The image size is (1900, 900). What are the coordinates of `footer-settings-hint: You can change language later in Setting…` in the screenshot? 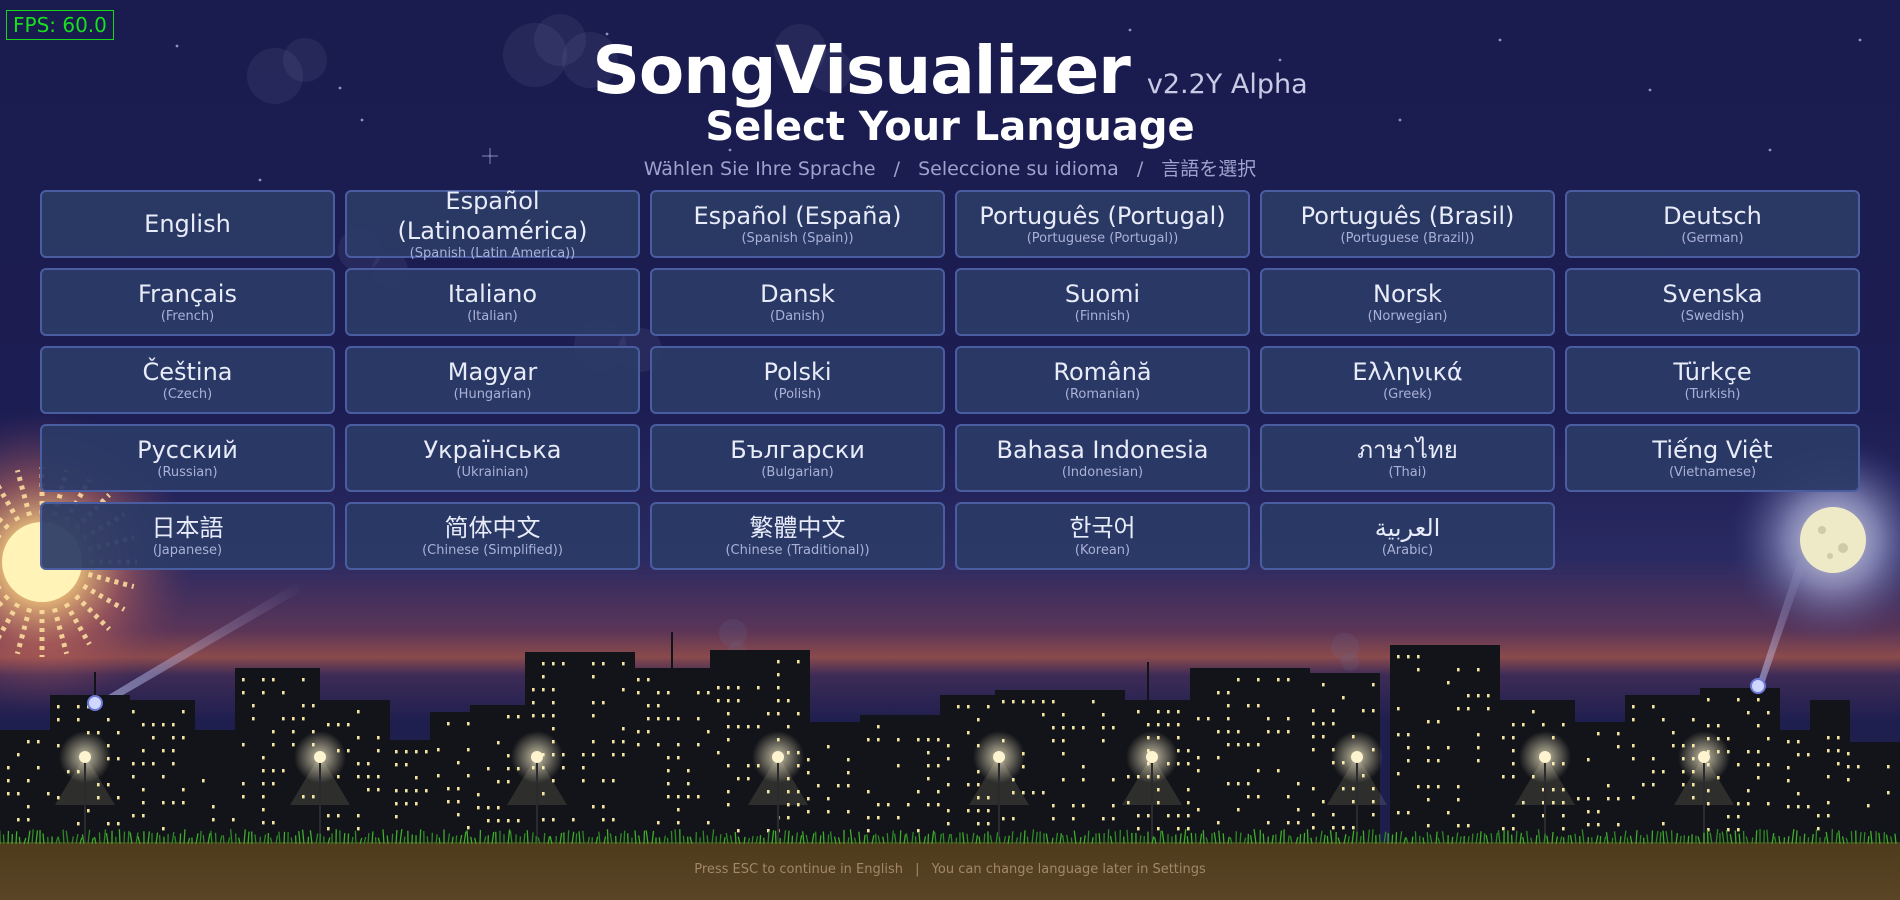 It's located at (1068, 869).